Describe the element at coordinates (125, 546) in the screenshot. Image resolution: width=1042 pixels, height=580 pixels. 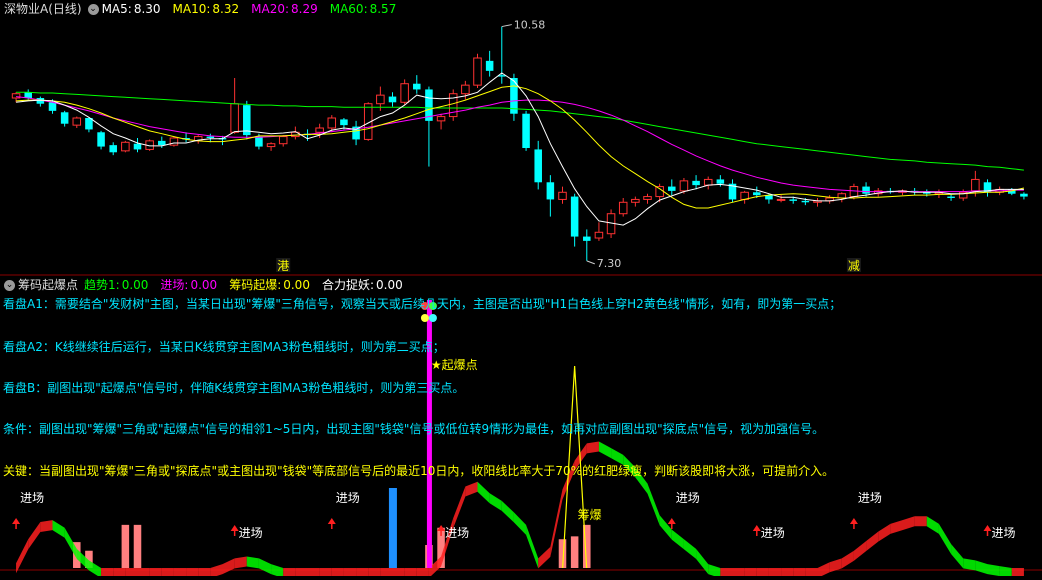
I see `chip-bar` at that location.